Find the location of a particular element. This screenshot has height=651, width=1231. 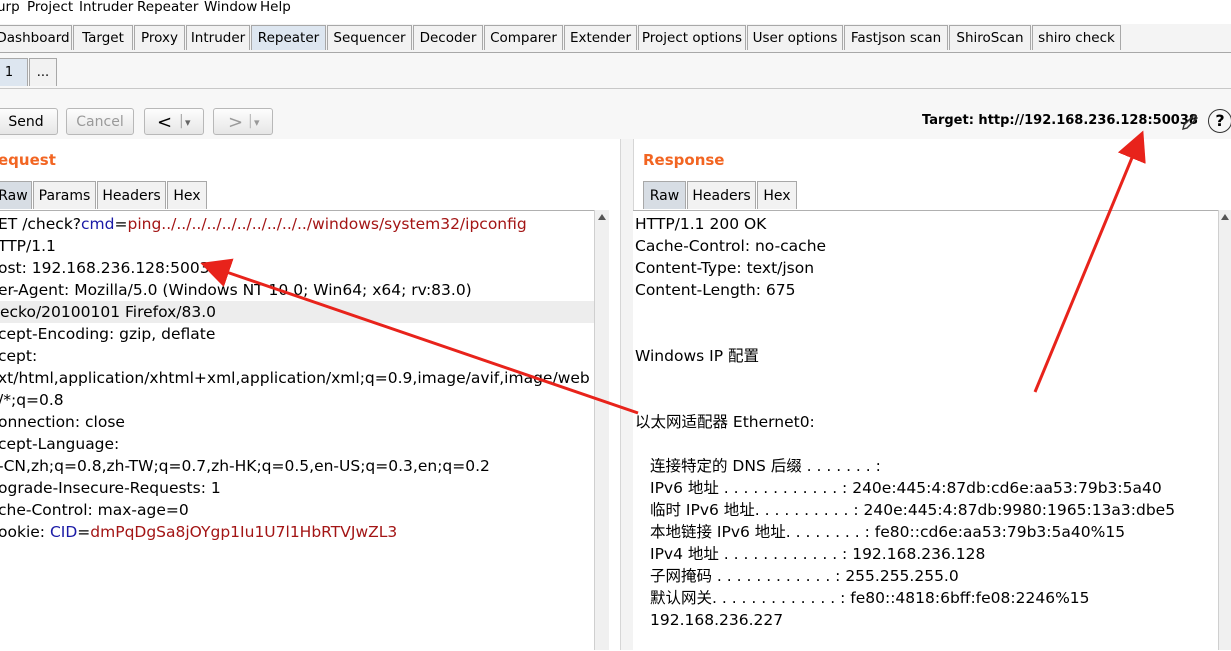

request-header-line: che-Control: max-age=0 is located at coordinates (94, 510).